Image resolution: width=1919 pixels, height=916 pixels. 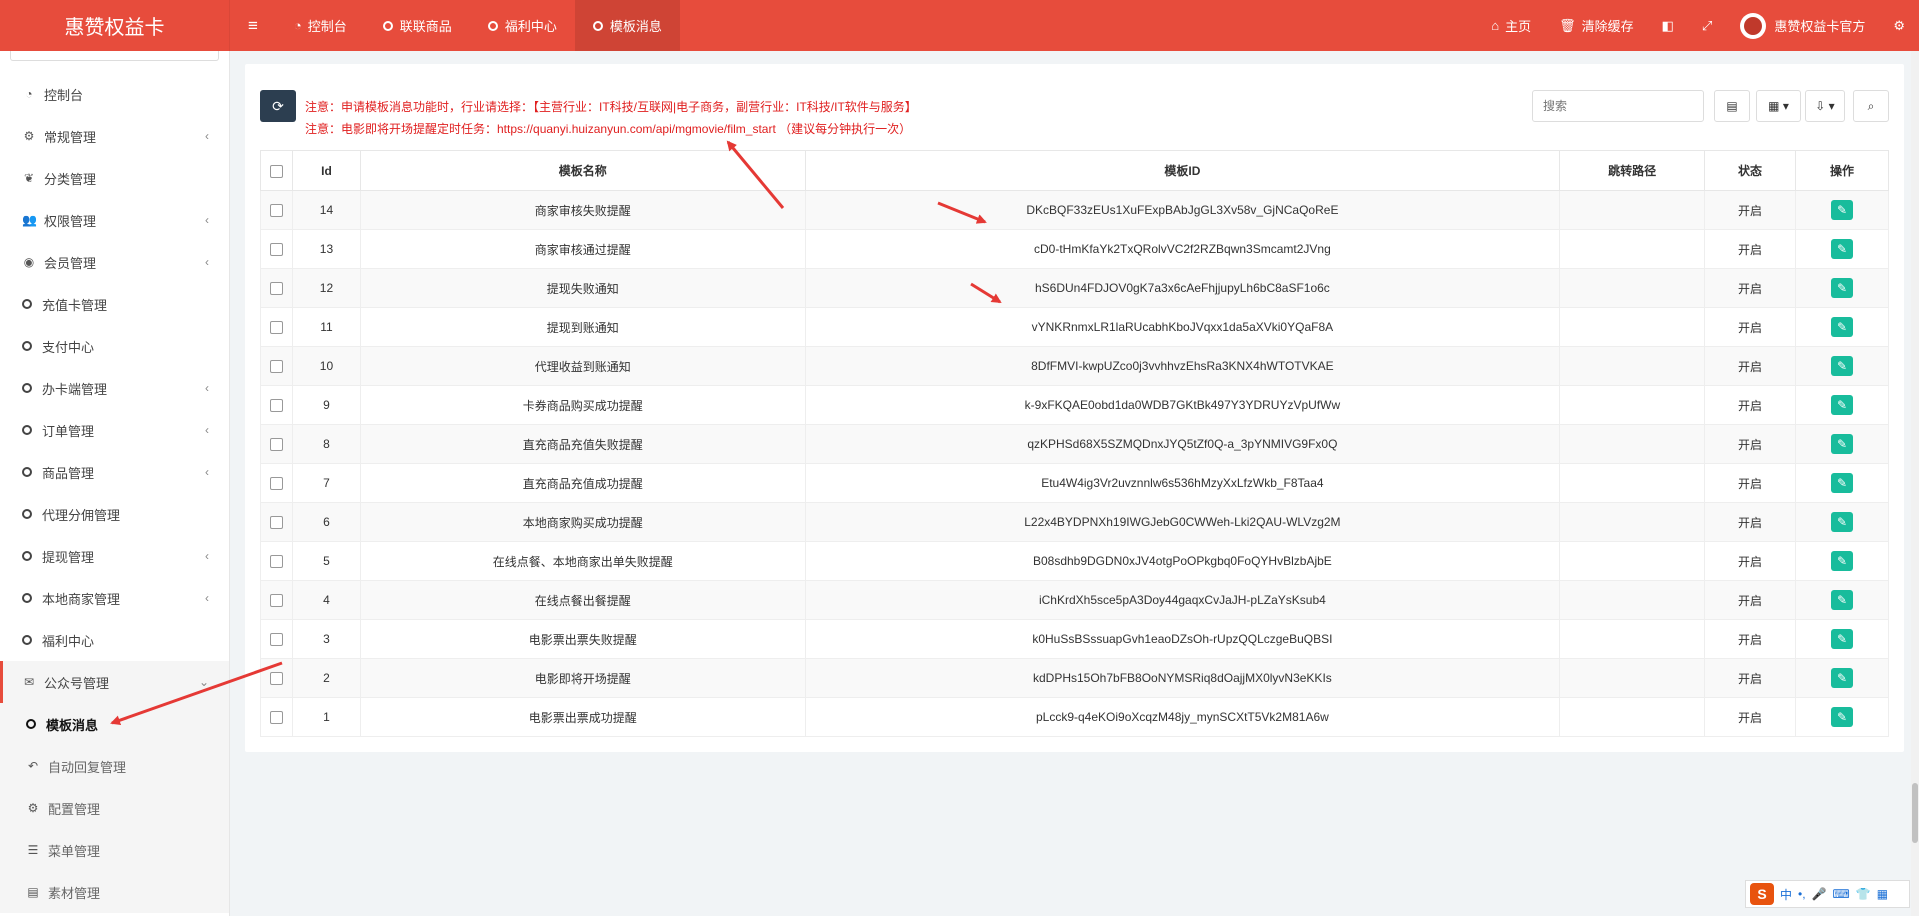 What do you see at coordinates (114, 56) in the screenshot?
I see `sidebar-search-input` at bounding box center [114, 56].